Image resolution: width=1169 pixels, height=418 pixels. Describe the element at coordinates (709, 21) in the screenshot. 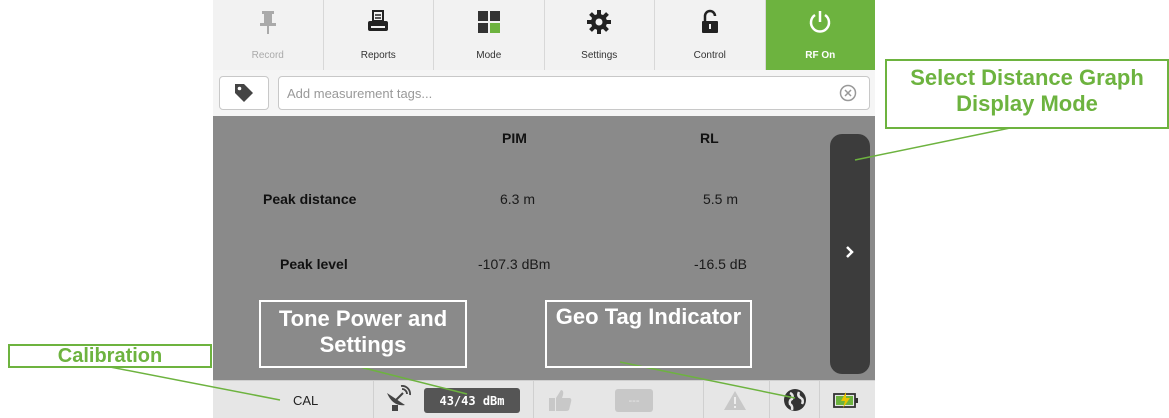

I see `unlock-icon` at that location.